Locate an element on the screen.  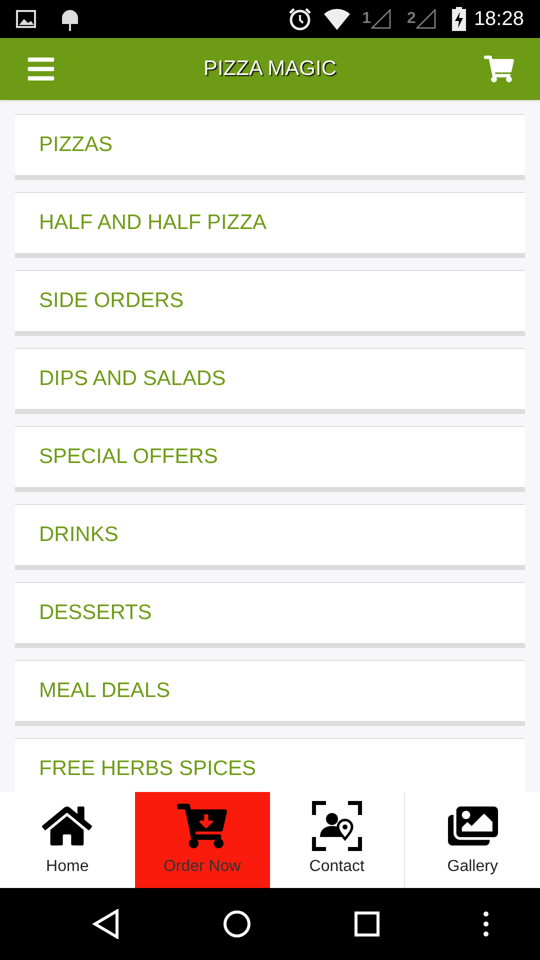
cart-button is located at coordinates (499, 69).